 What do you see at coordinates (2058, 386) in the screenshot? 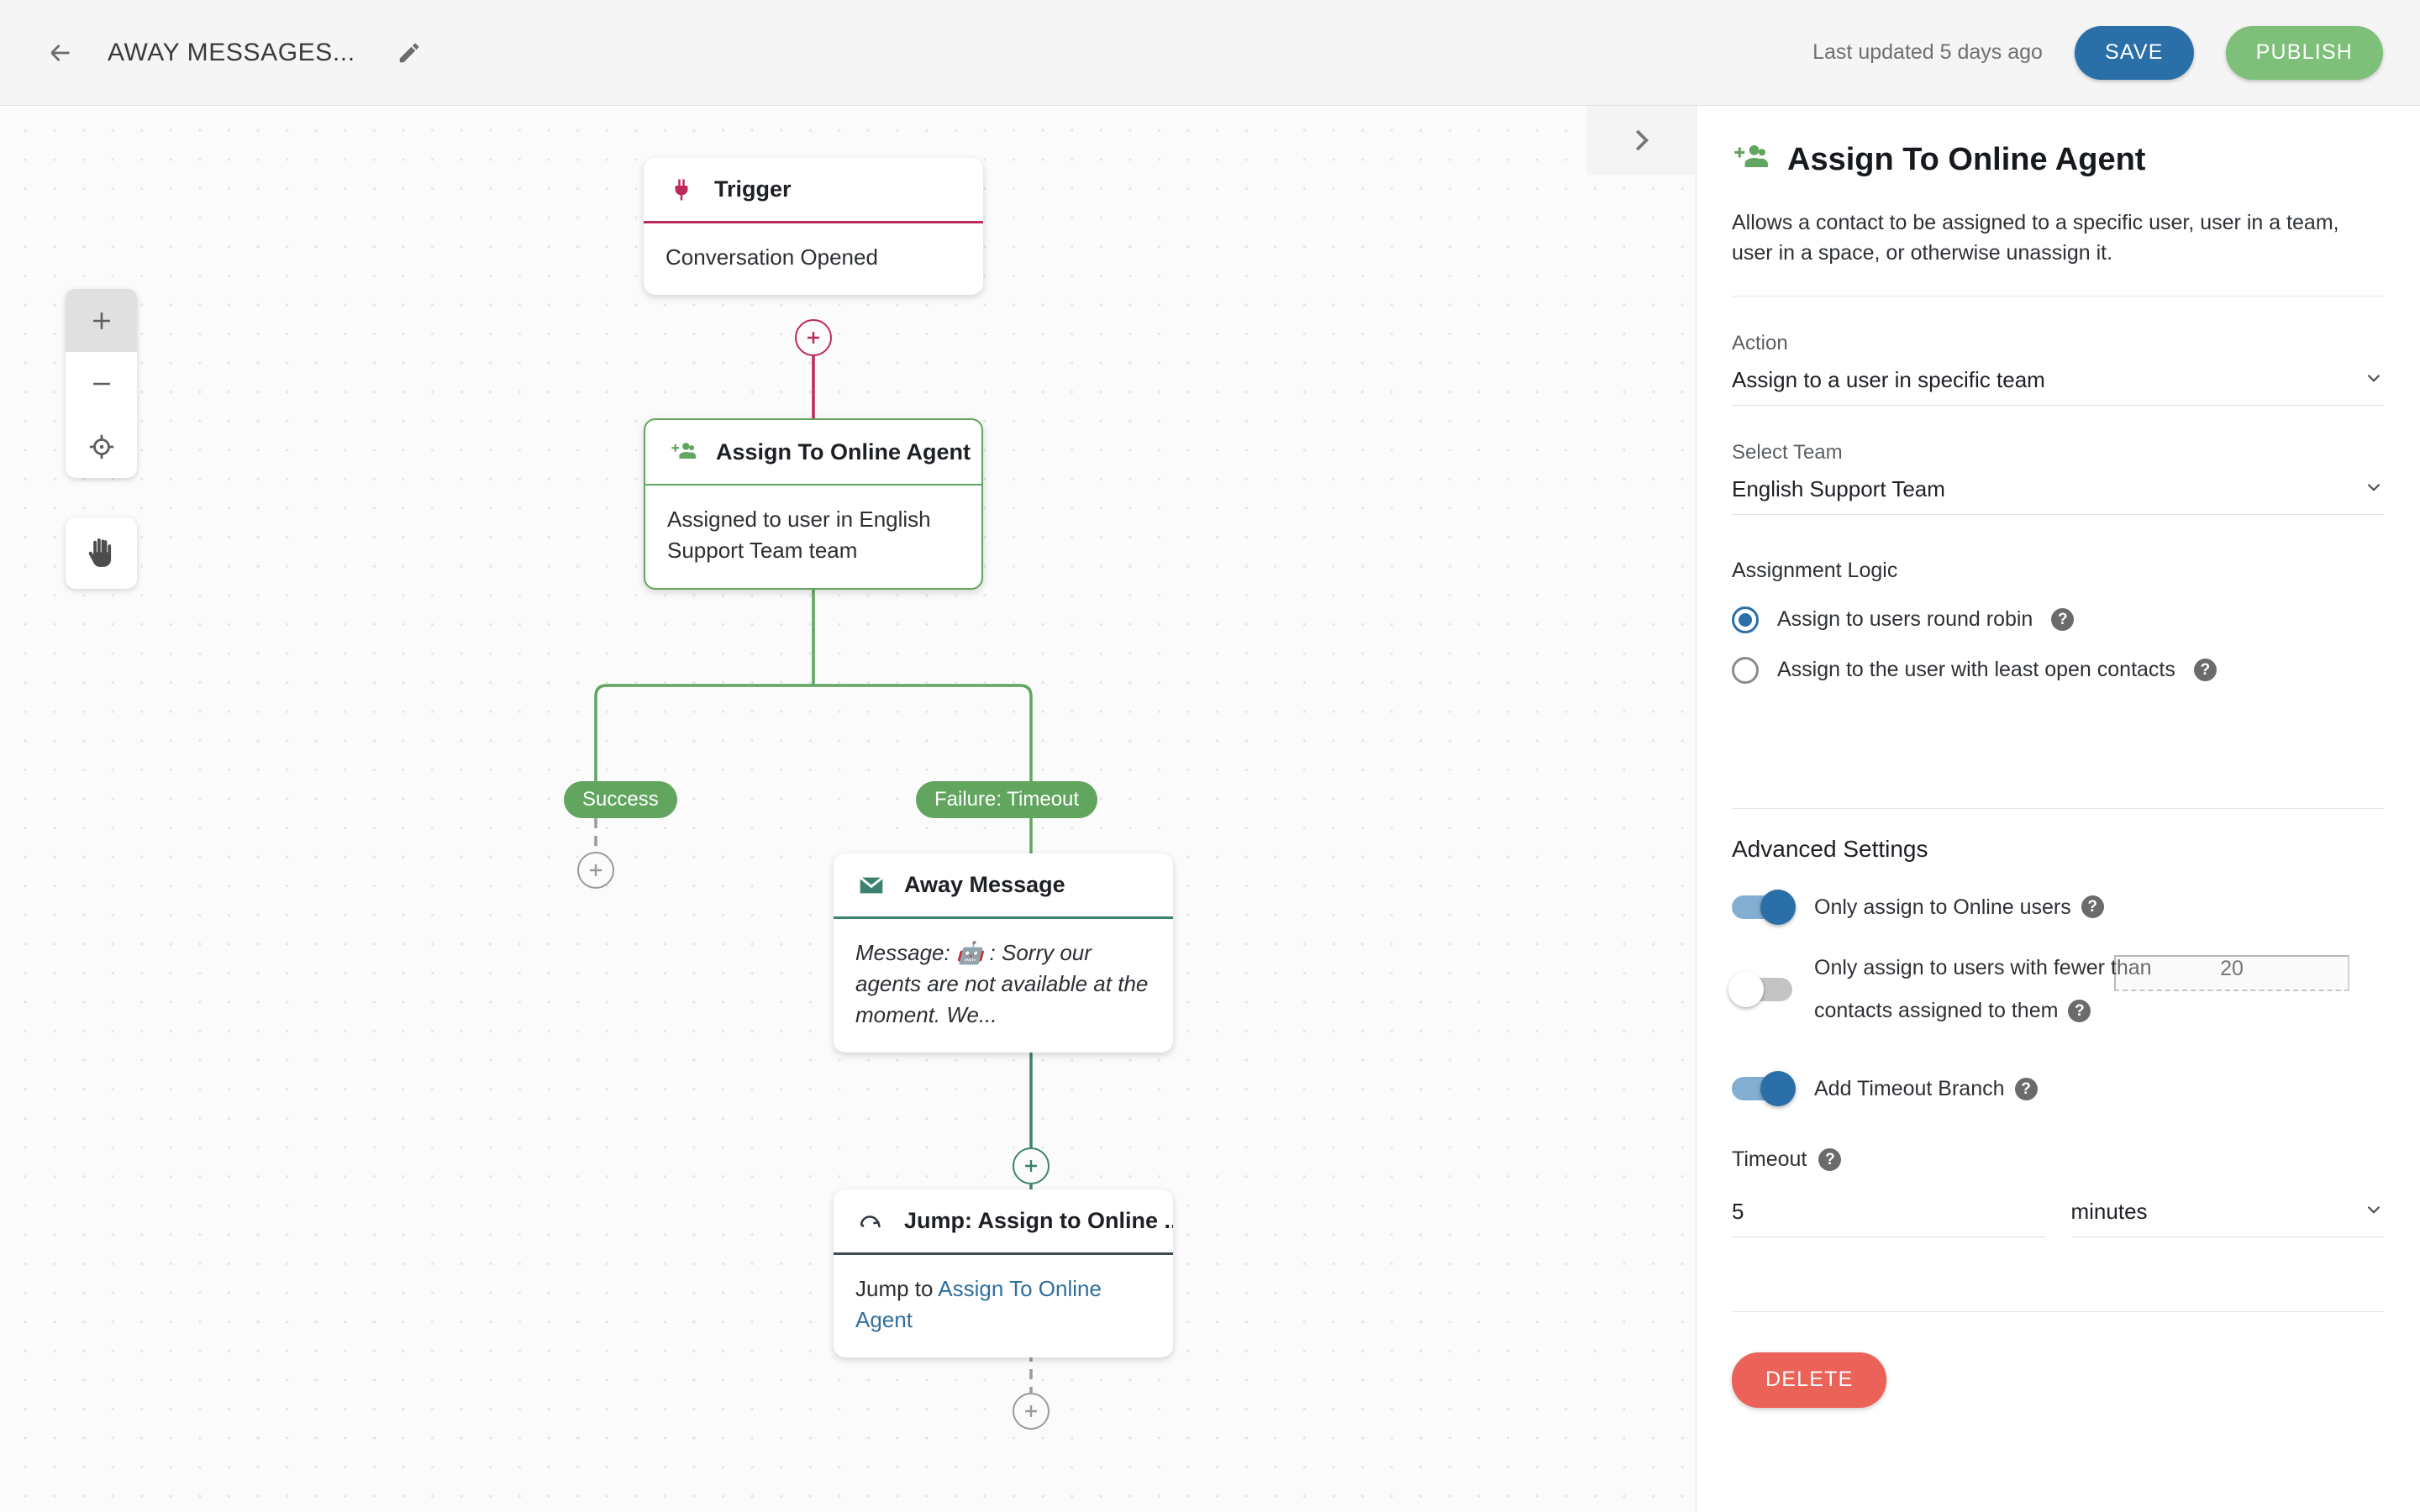
I see `action-select: Assign to a user in specific team` at bounding box center [2058, 386].